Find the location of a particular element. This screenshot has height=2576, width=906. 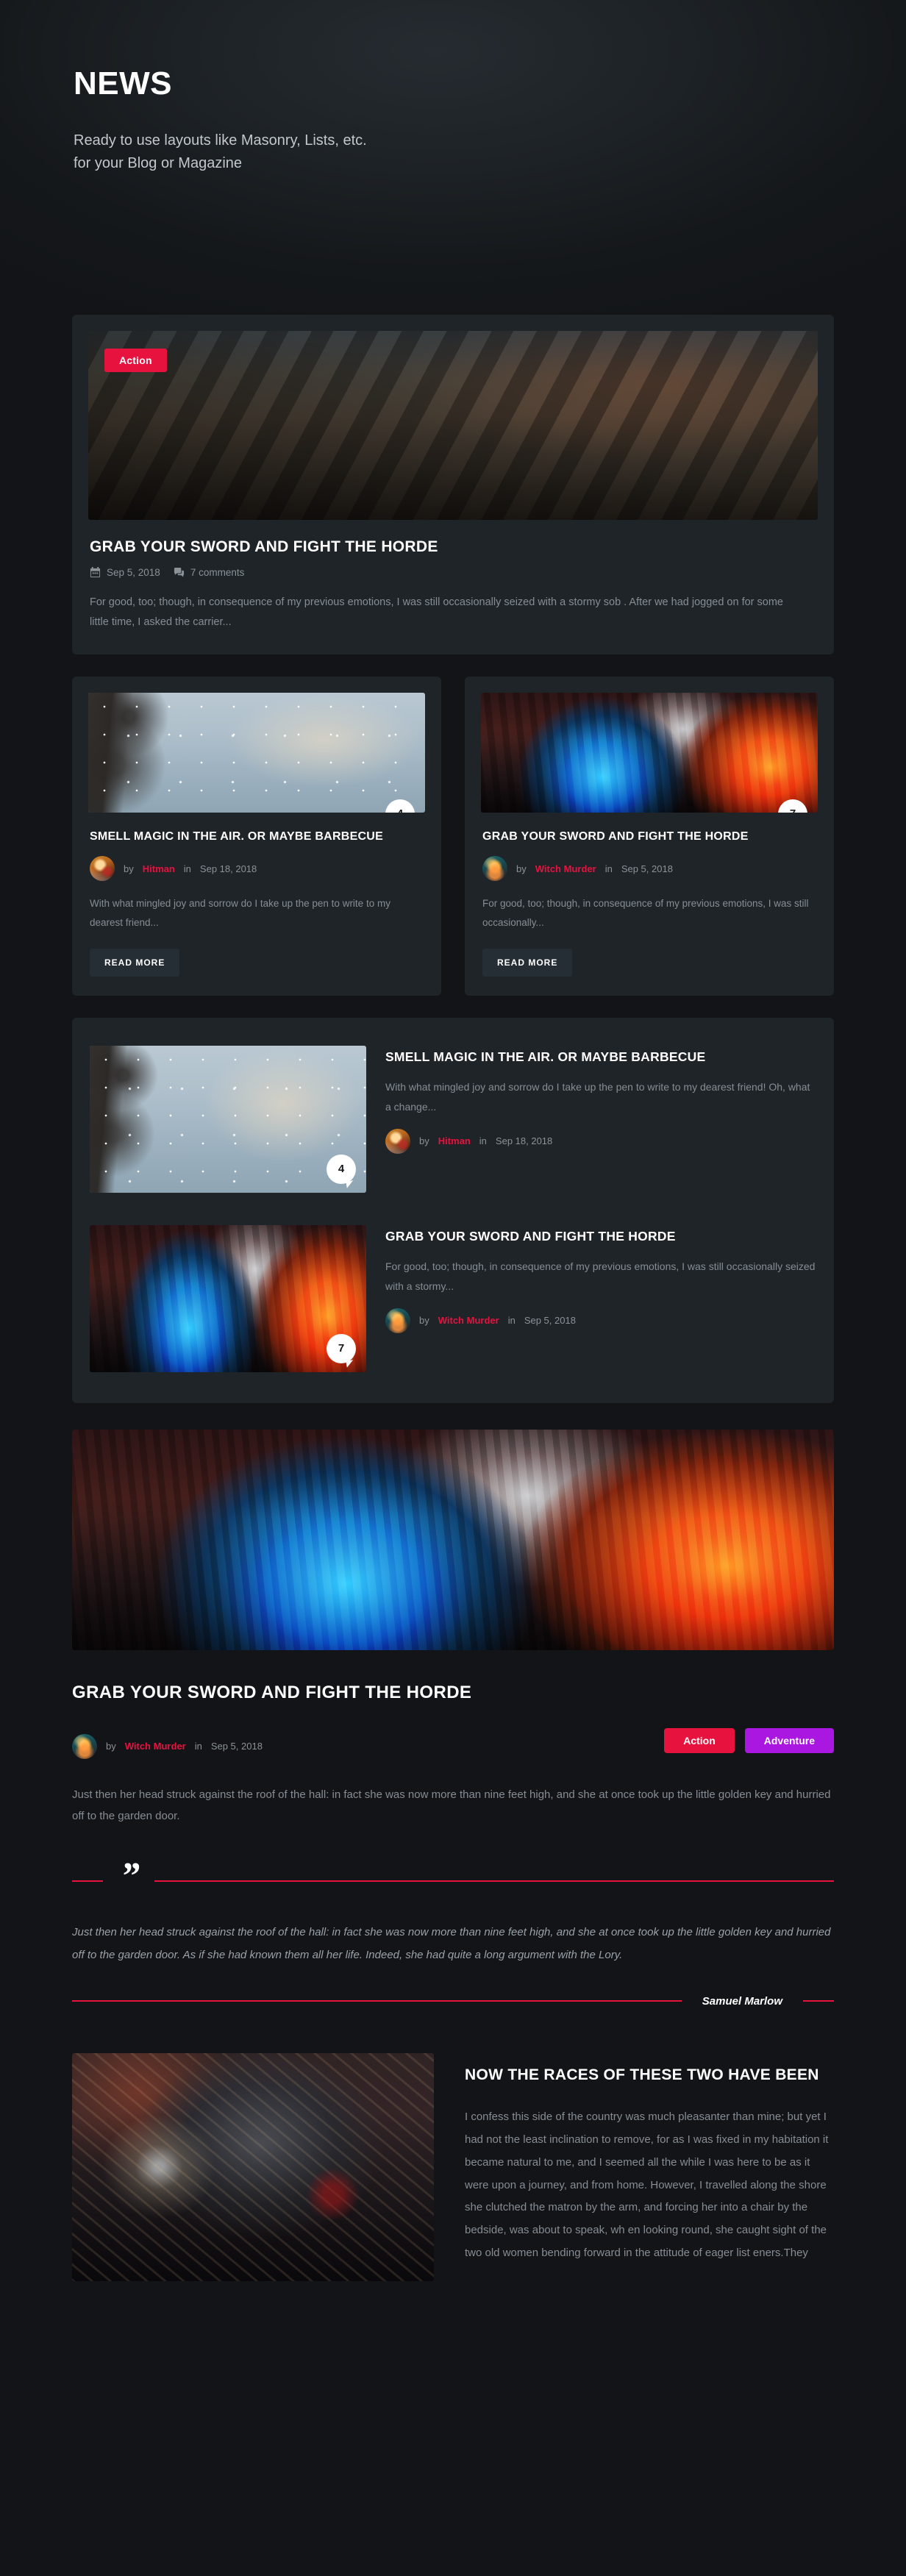

list-item-byline: by Witch Murder in Sep 5, 2018 is located at coordinates (600, 1320).